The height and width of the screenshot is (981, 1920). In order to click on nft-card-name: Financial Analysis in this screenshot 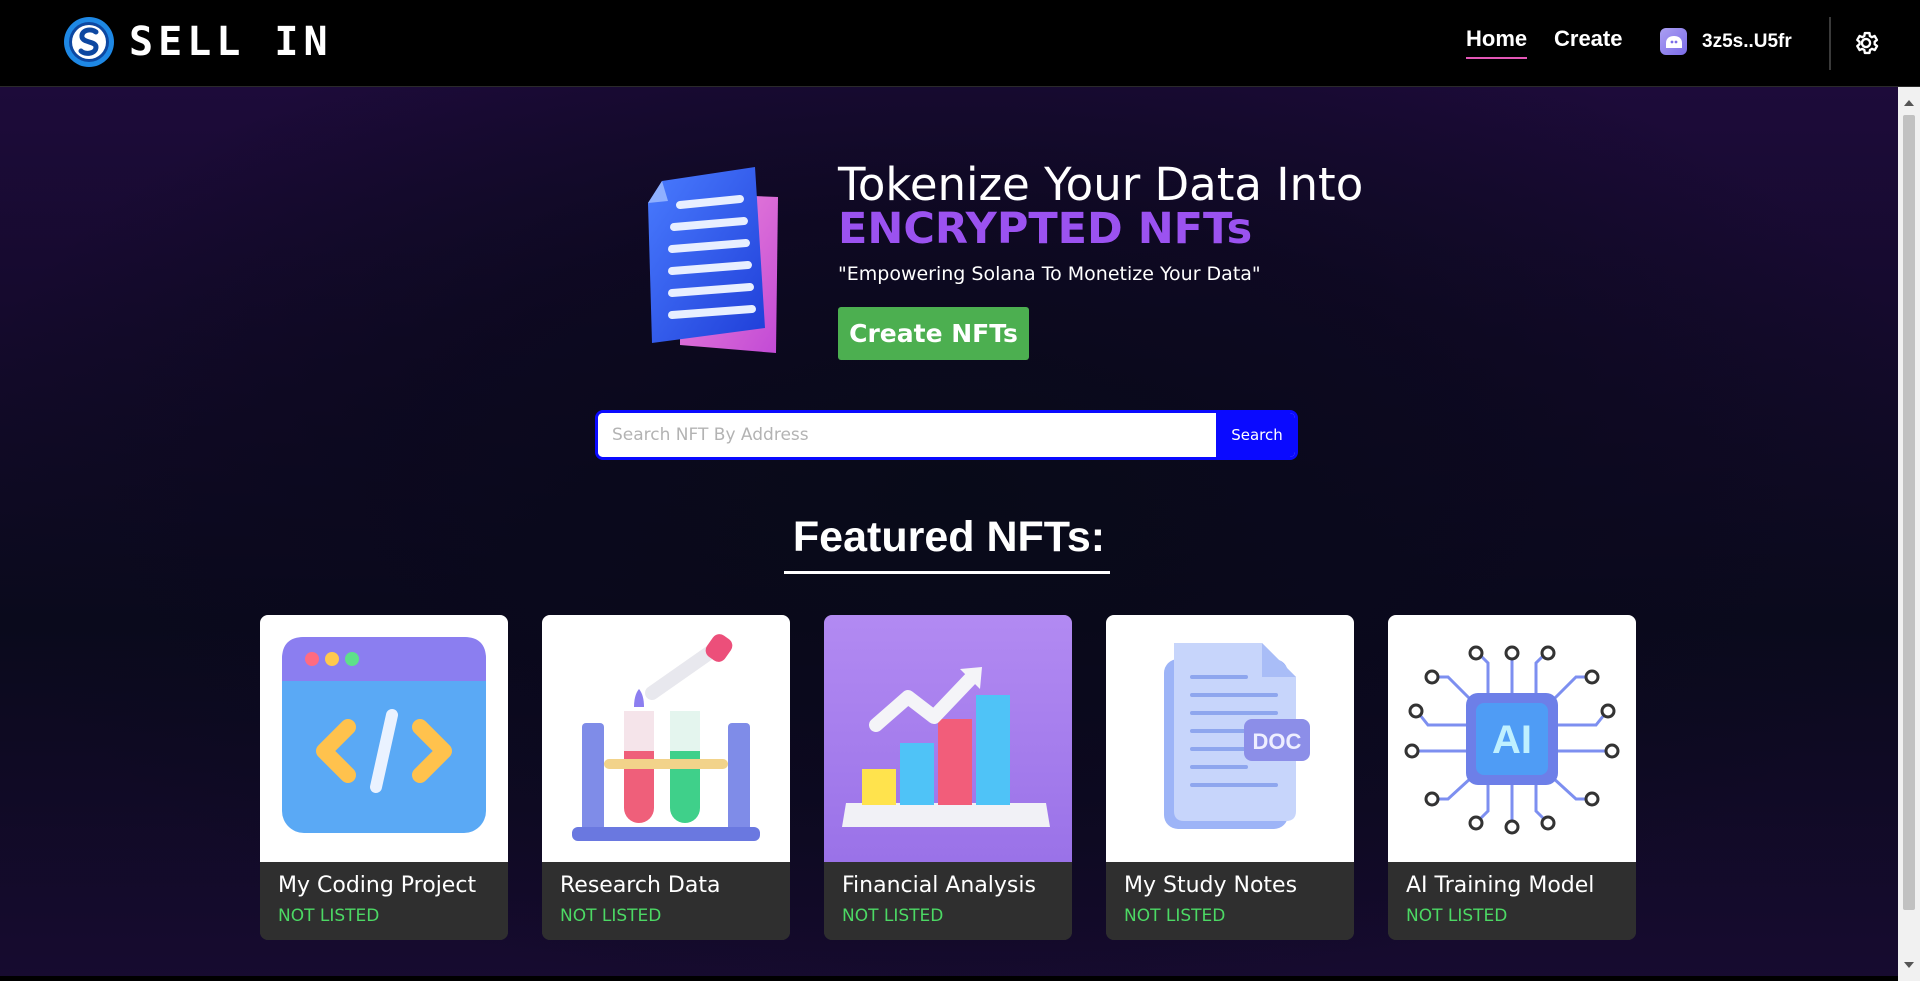, I will do `click(939, 885)`.